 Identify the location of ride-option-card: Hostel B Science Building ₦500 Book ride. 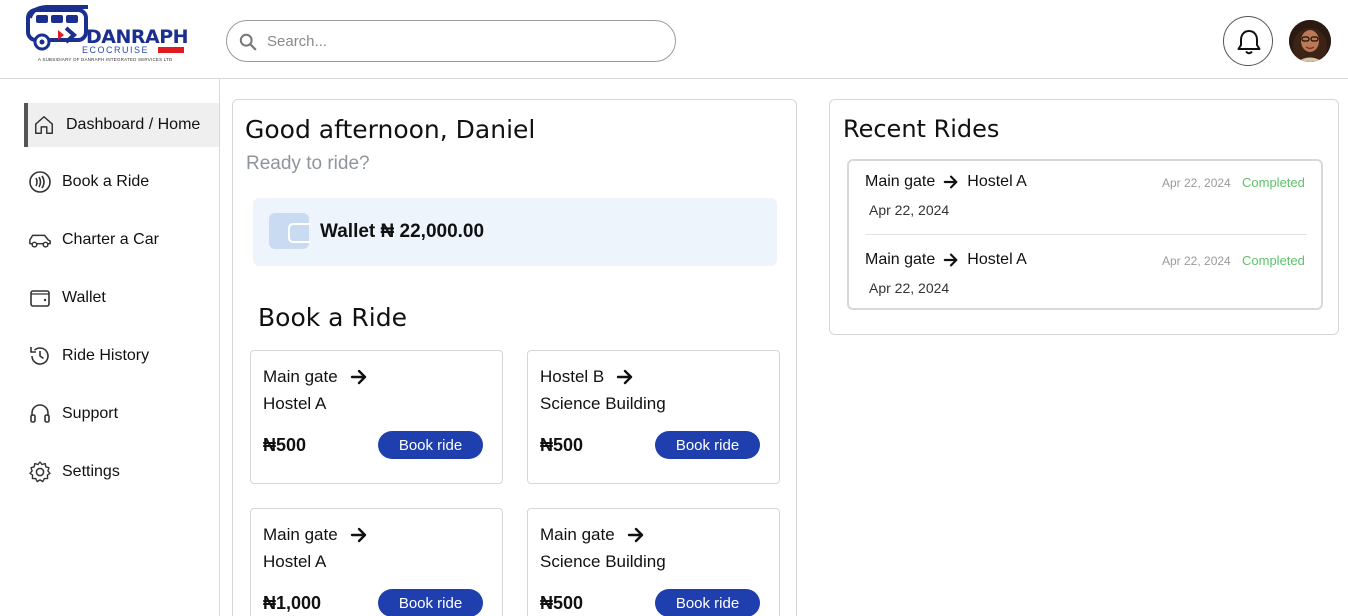
(653, 417).